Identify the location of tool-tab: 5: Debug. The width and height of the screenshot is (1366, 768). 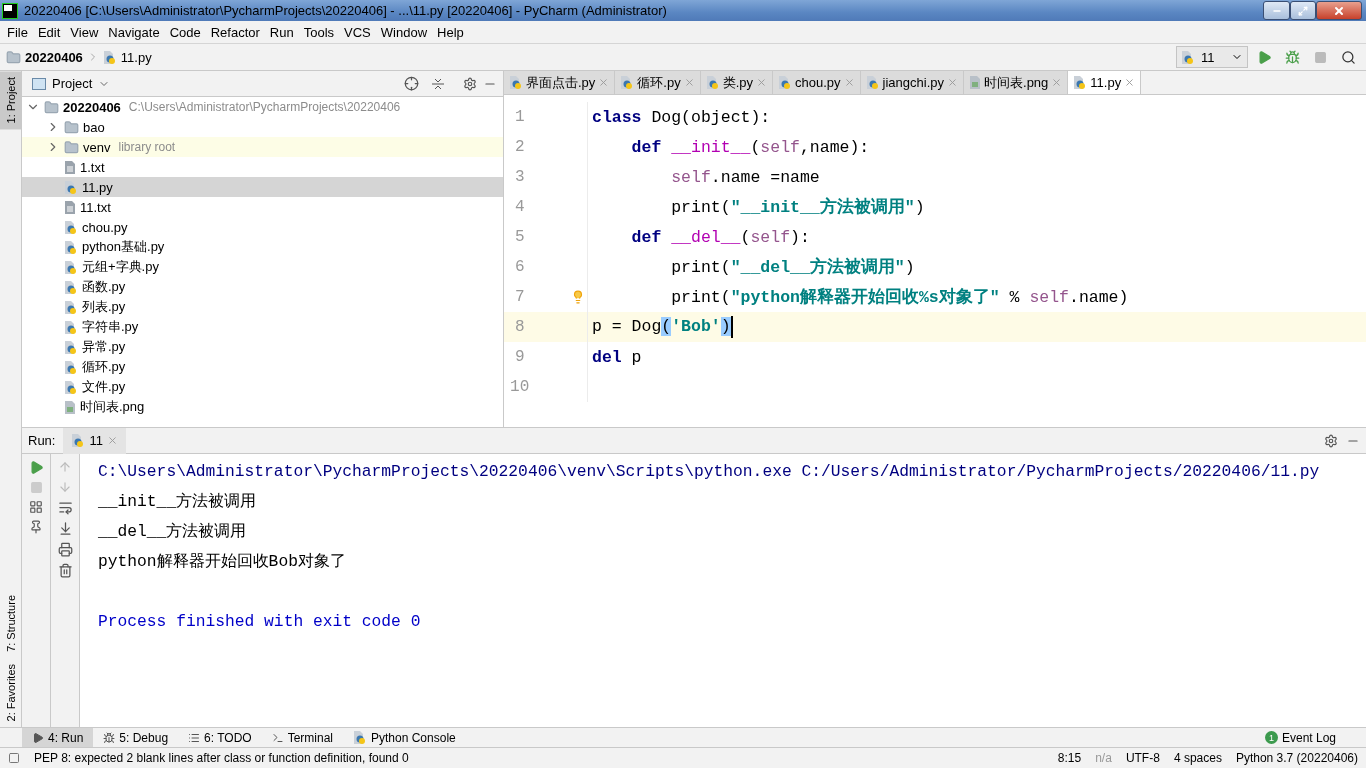
(136, 737).